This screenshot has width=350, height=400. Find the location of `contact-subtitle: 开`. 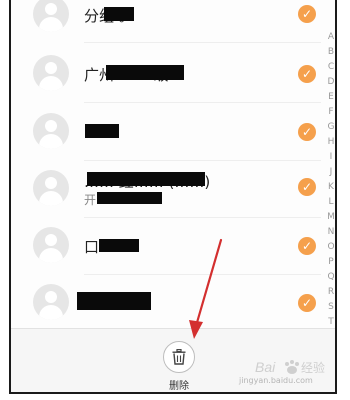

contact-subtitle: 开 is located at coordinates (90, 200).